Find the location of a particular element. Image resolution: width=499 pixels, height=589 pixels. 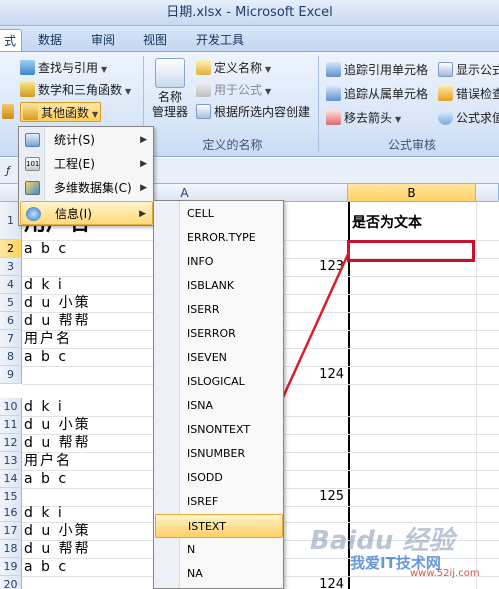

menu-item-statistical: 统计(S) ▶ is located at coordinates (86, 140).